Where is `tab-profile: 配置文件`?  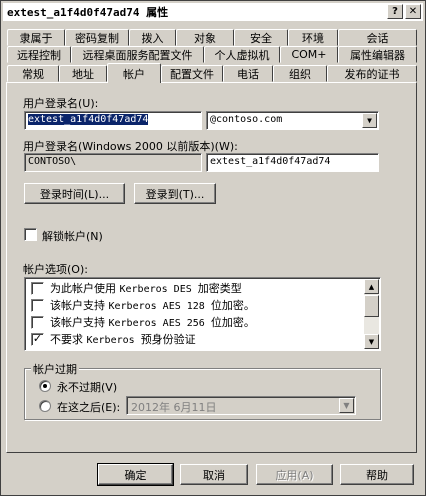 tab-profile: 配置文件 is located at coordinates (192, 73).